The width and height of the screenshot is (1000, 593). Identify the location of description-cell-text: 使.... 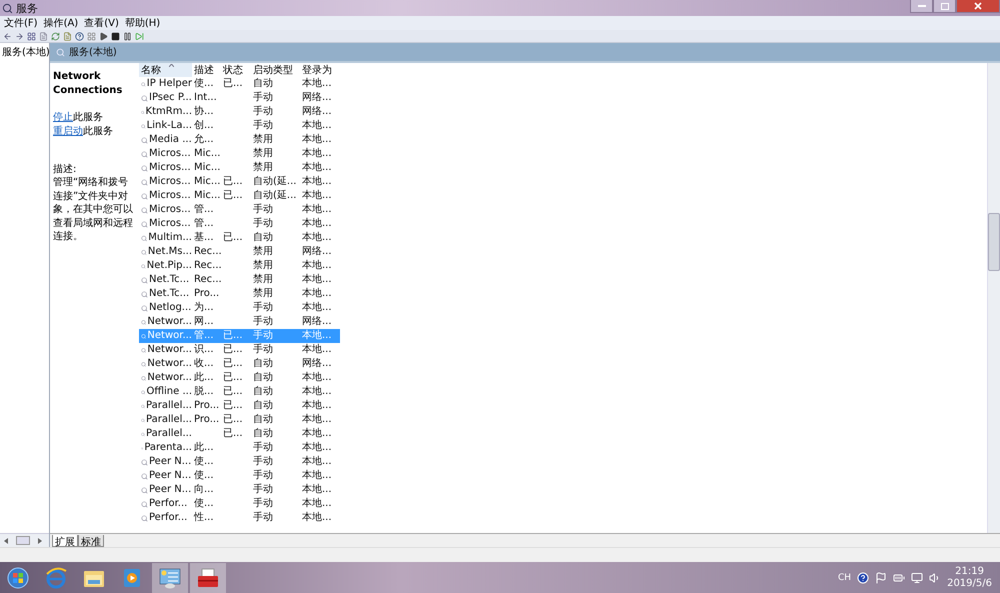
(204, 462).